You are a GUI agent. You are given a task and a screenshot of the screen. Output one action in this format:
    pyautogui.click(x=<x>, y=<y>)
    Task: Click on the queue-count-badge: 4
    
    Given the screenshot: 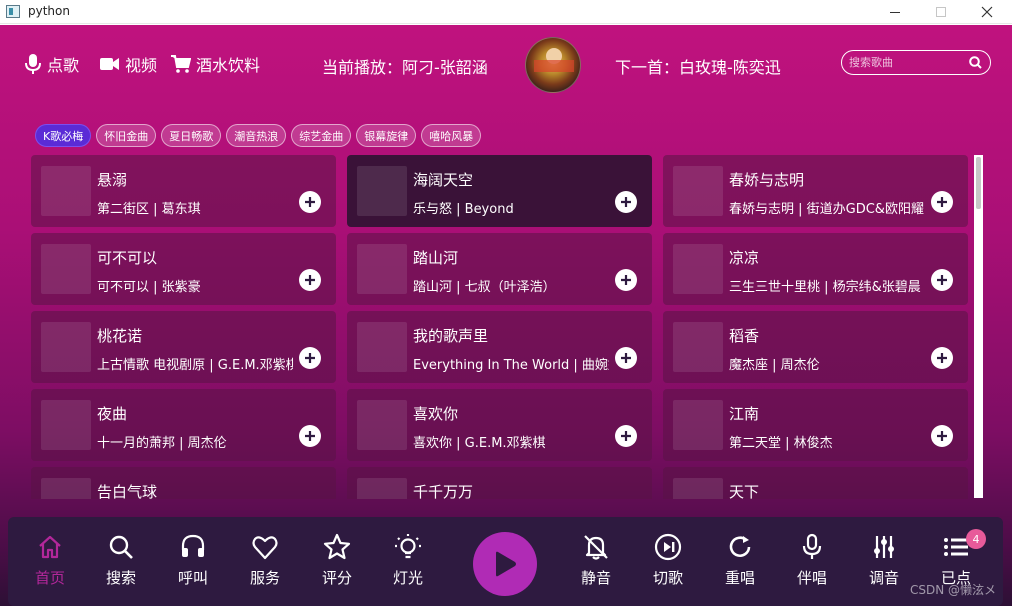 What is the action you would take?
    pyautogui.click(x=976, y=539)
    